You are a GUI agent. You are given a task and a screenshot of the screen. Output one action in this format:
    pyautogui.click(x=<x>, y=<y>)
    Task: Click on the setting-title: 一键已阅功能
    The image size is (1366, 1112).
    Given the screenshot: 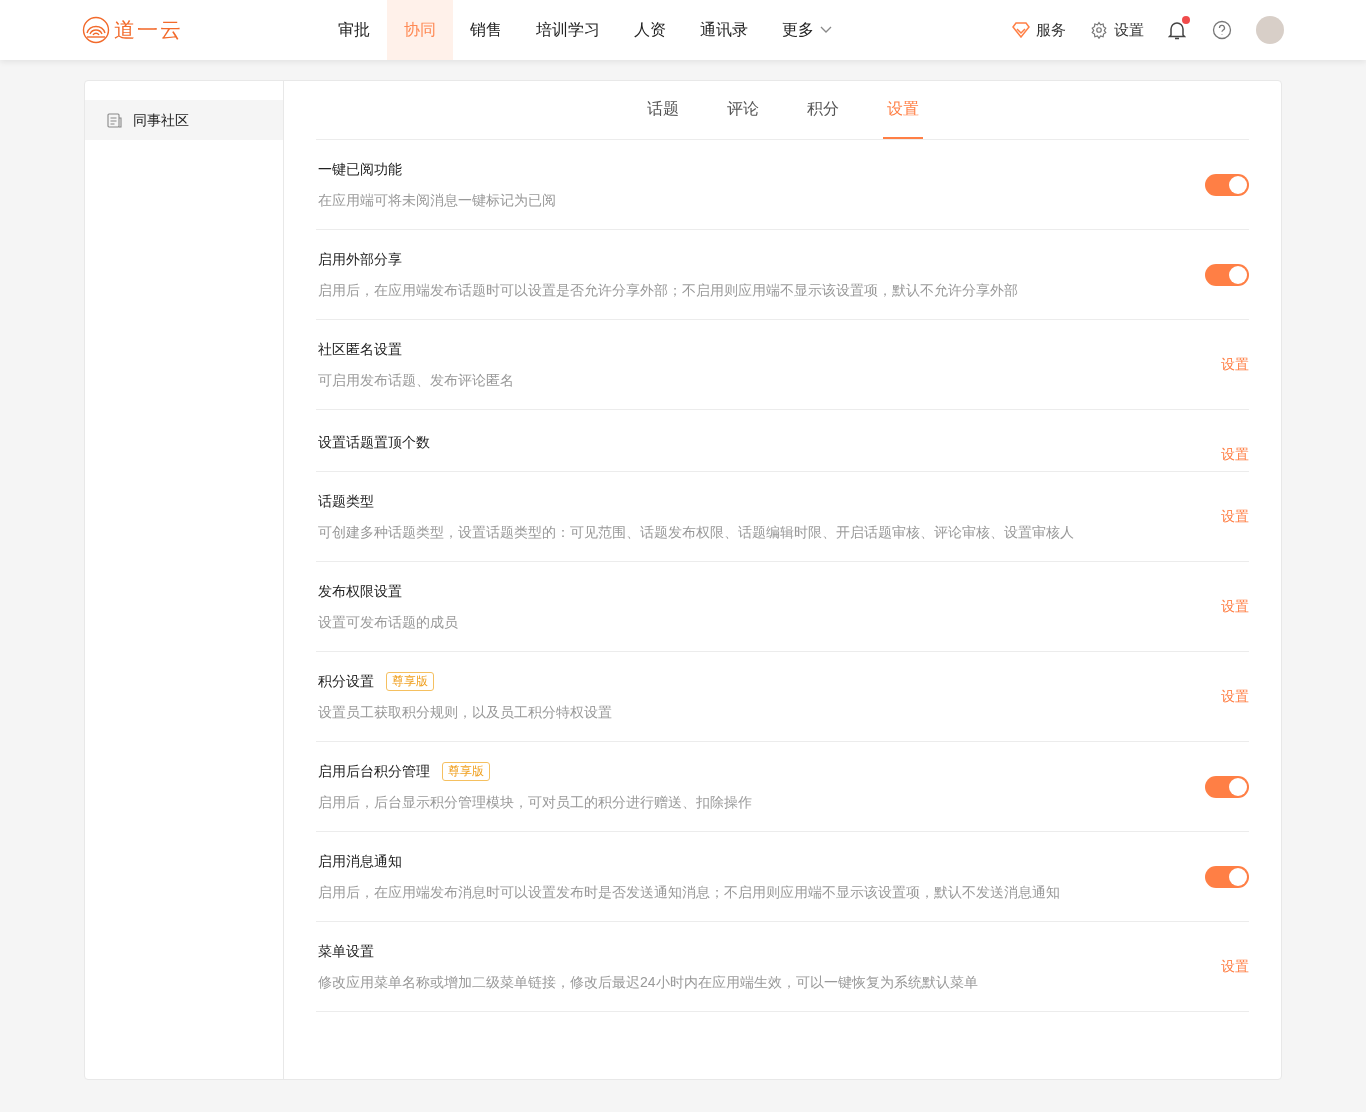 What is the action you would take?
    pyautogui.click(x=360, y=169)
    